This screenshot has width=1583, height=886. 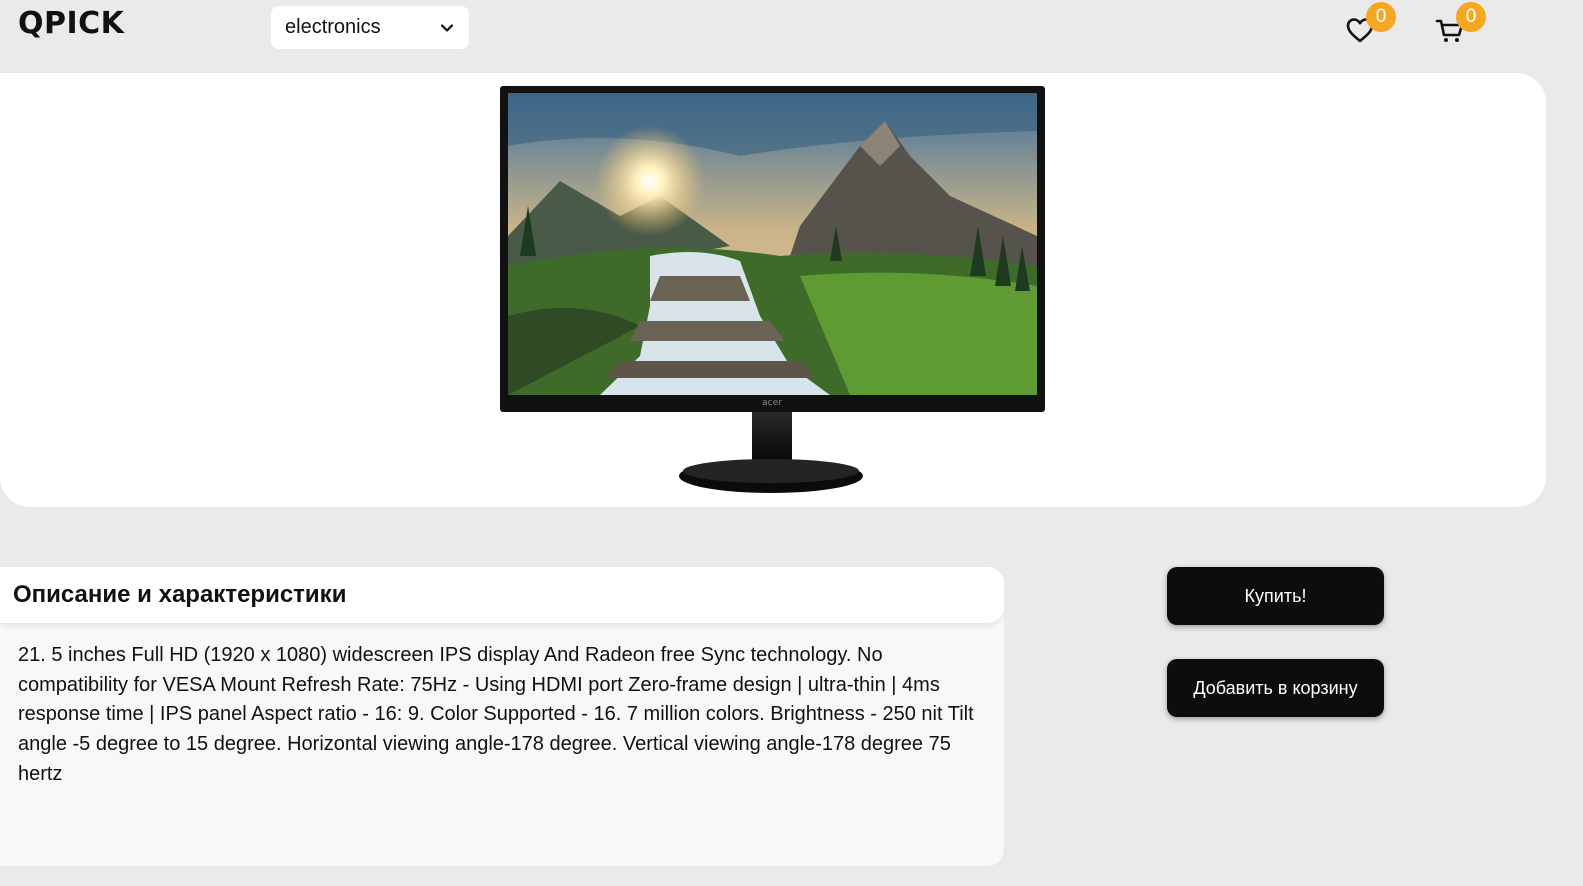 I want to click on app-logo: QPICK, so click(x=71, y=23).